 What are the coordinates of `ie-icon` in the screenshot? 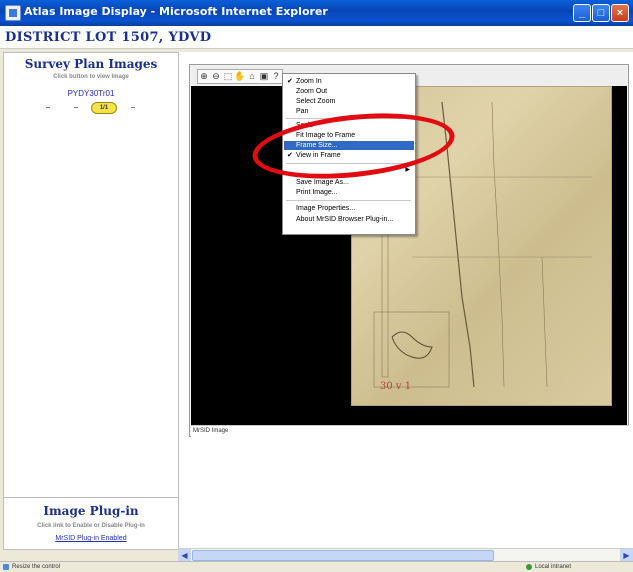 It's located at (13, 13).